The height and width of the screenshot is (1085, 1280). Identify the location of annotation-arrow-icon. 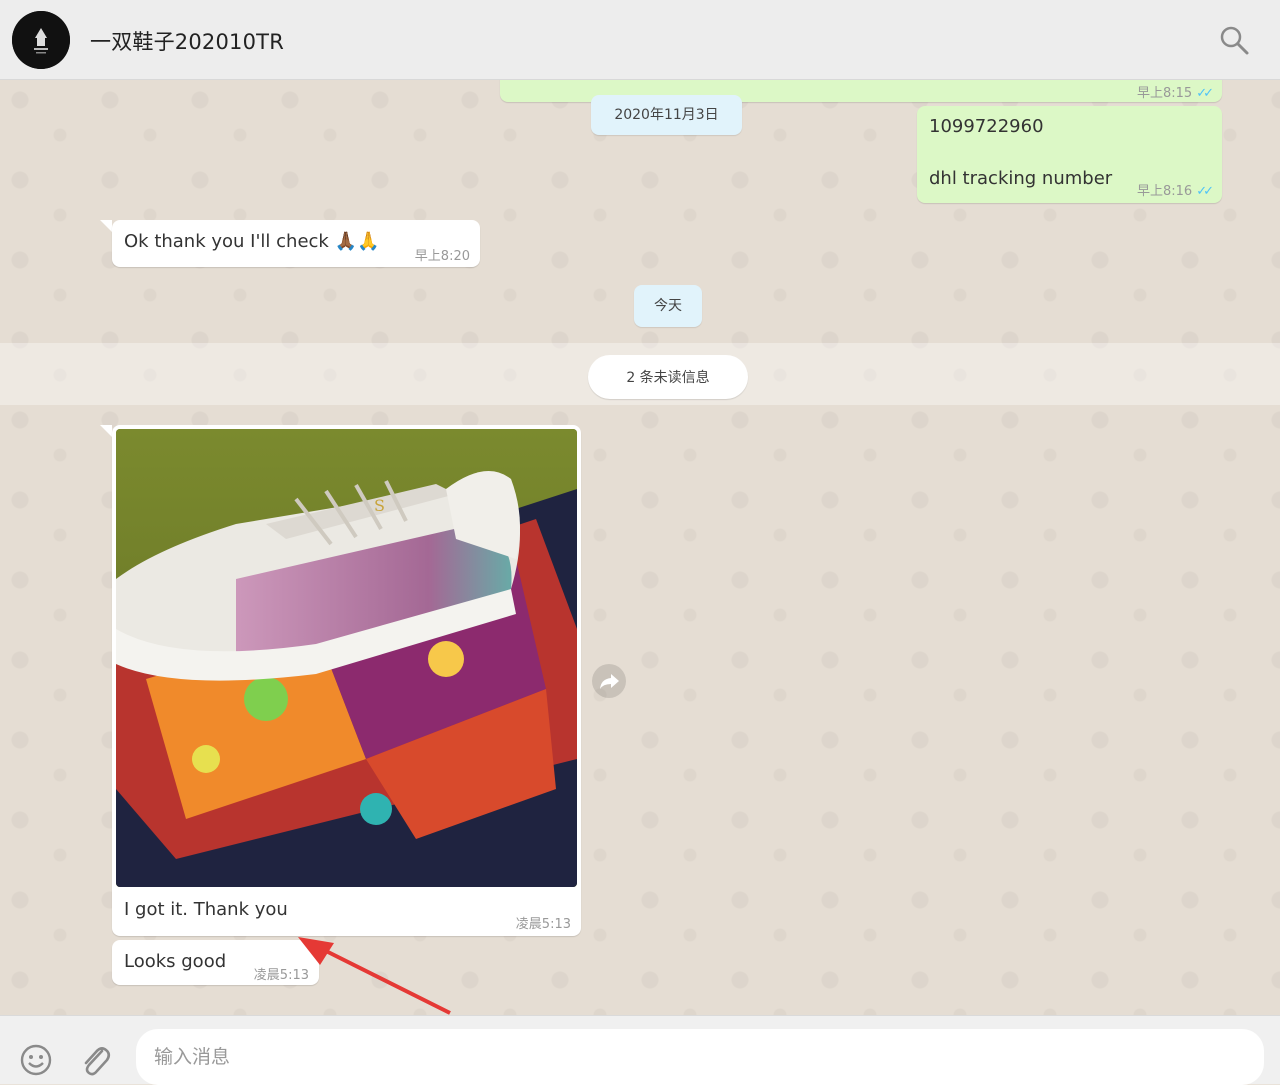
(374, 976).